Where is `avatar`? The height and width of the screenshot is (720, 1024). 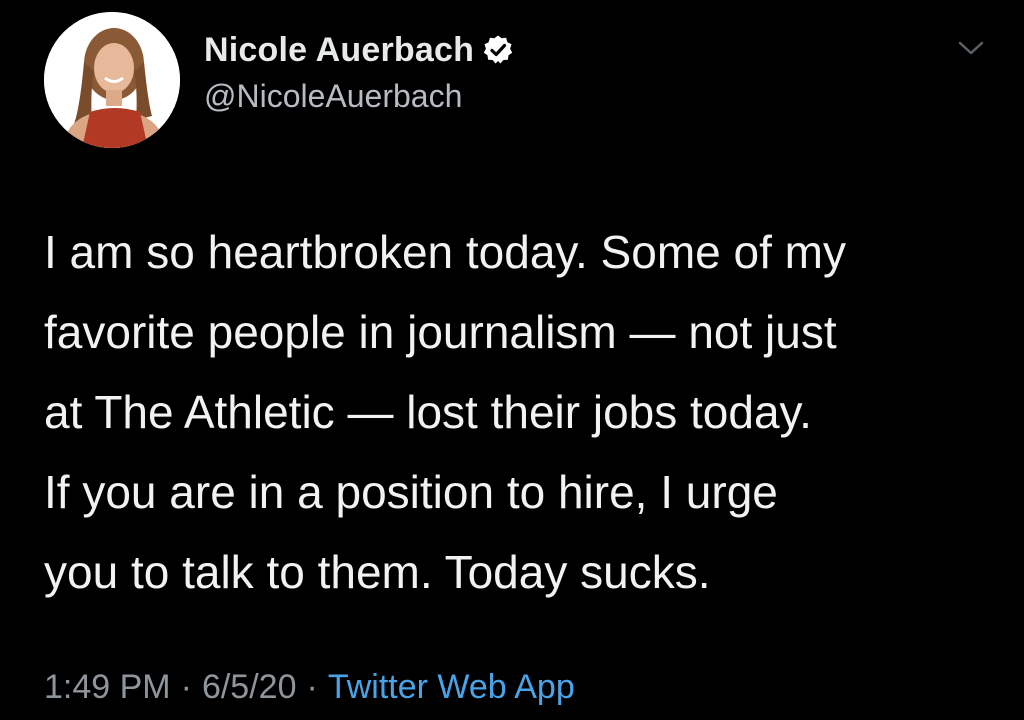
avatar is located at coordinates (112, 80).